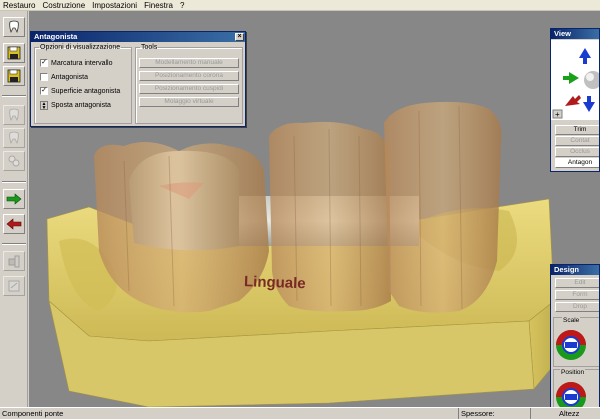 This screenshot has width=600, height=419. I want to click on checkbox-superficie-antagonista: ✓ Superficie antagonista, so click(80, 91).